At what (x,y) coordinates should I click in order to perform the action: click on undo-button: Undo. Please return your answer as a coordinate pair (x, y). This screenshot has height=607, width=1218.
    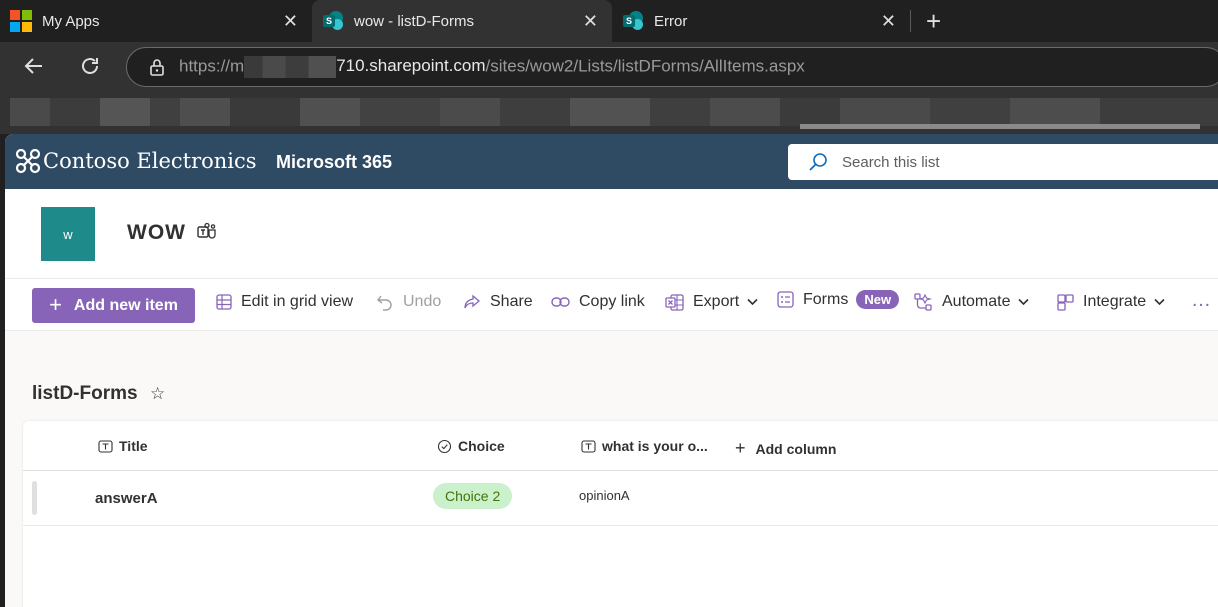
    Looking at the image, I should click on (408, 302).